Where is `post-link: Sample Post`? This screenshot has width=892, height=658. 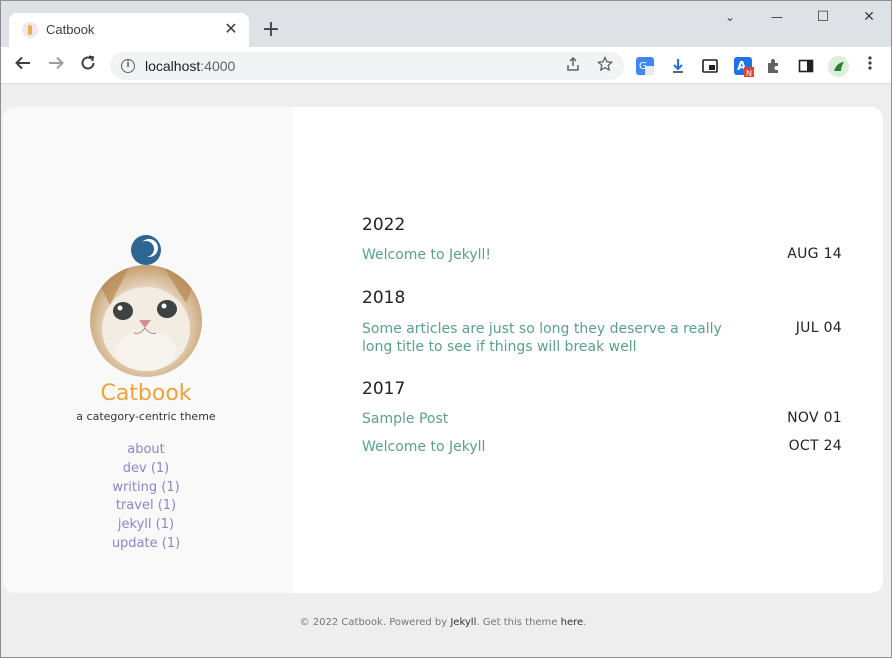
post-link: Sample Post is located at coordinates (552, 419).